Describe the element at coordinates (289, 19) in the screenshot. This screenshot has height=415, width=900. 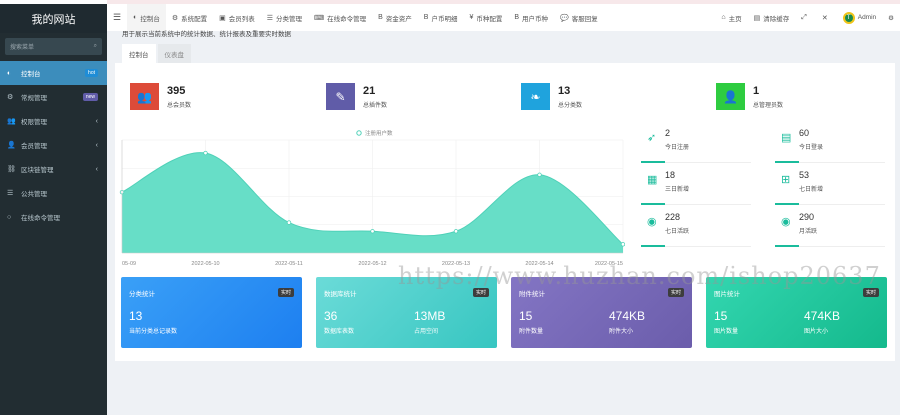
I see `topbar-tab-label: 分类管理` at that location.